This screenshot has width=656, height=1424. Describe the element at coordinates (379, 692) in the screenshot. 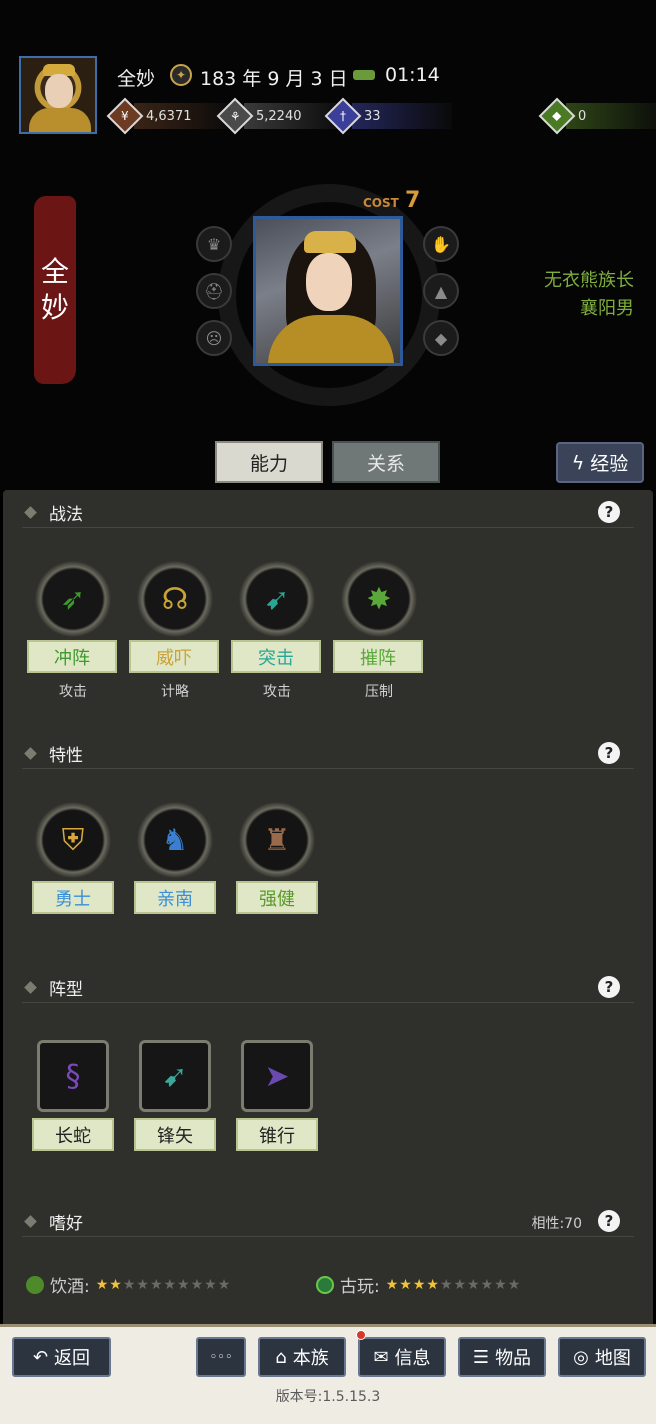

I see `tactic-type: 压制` at that location.